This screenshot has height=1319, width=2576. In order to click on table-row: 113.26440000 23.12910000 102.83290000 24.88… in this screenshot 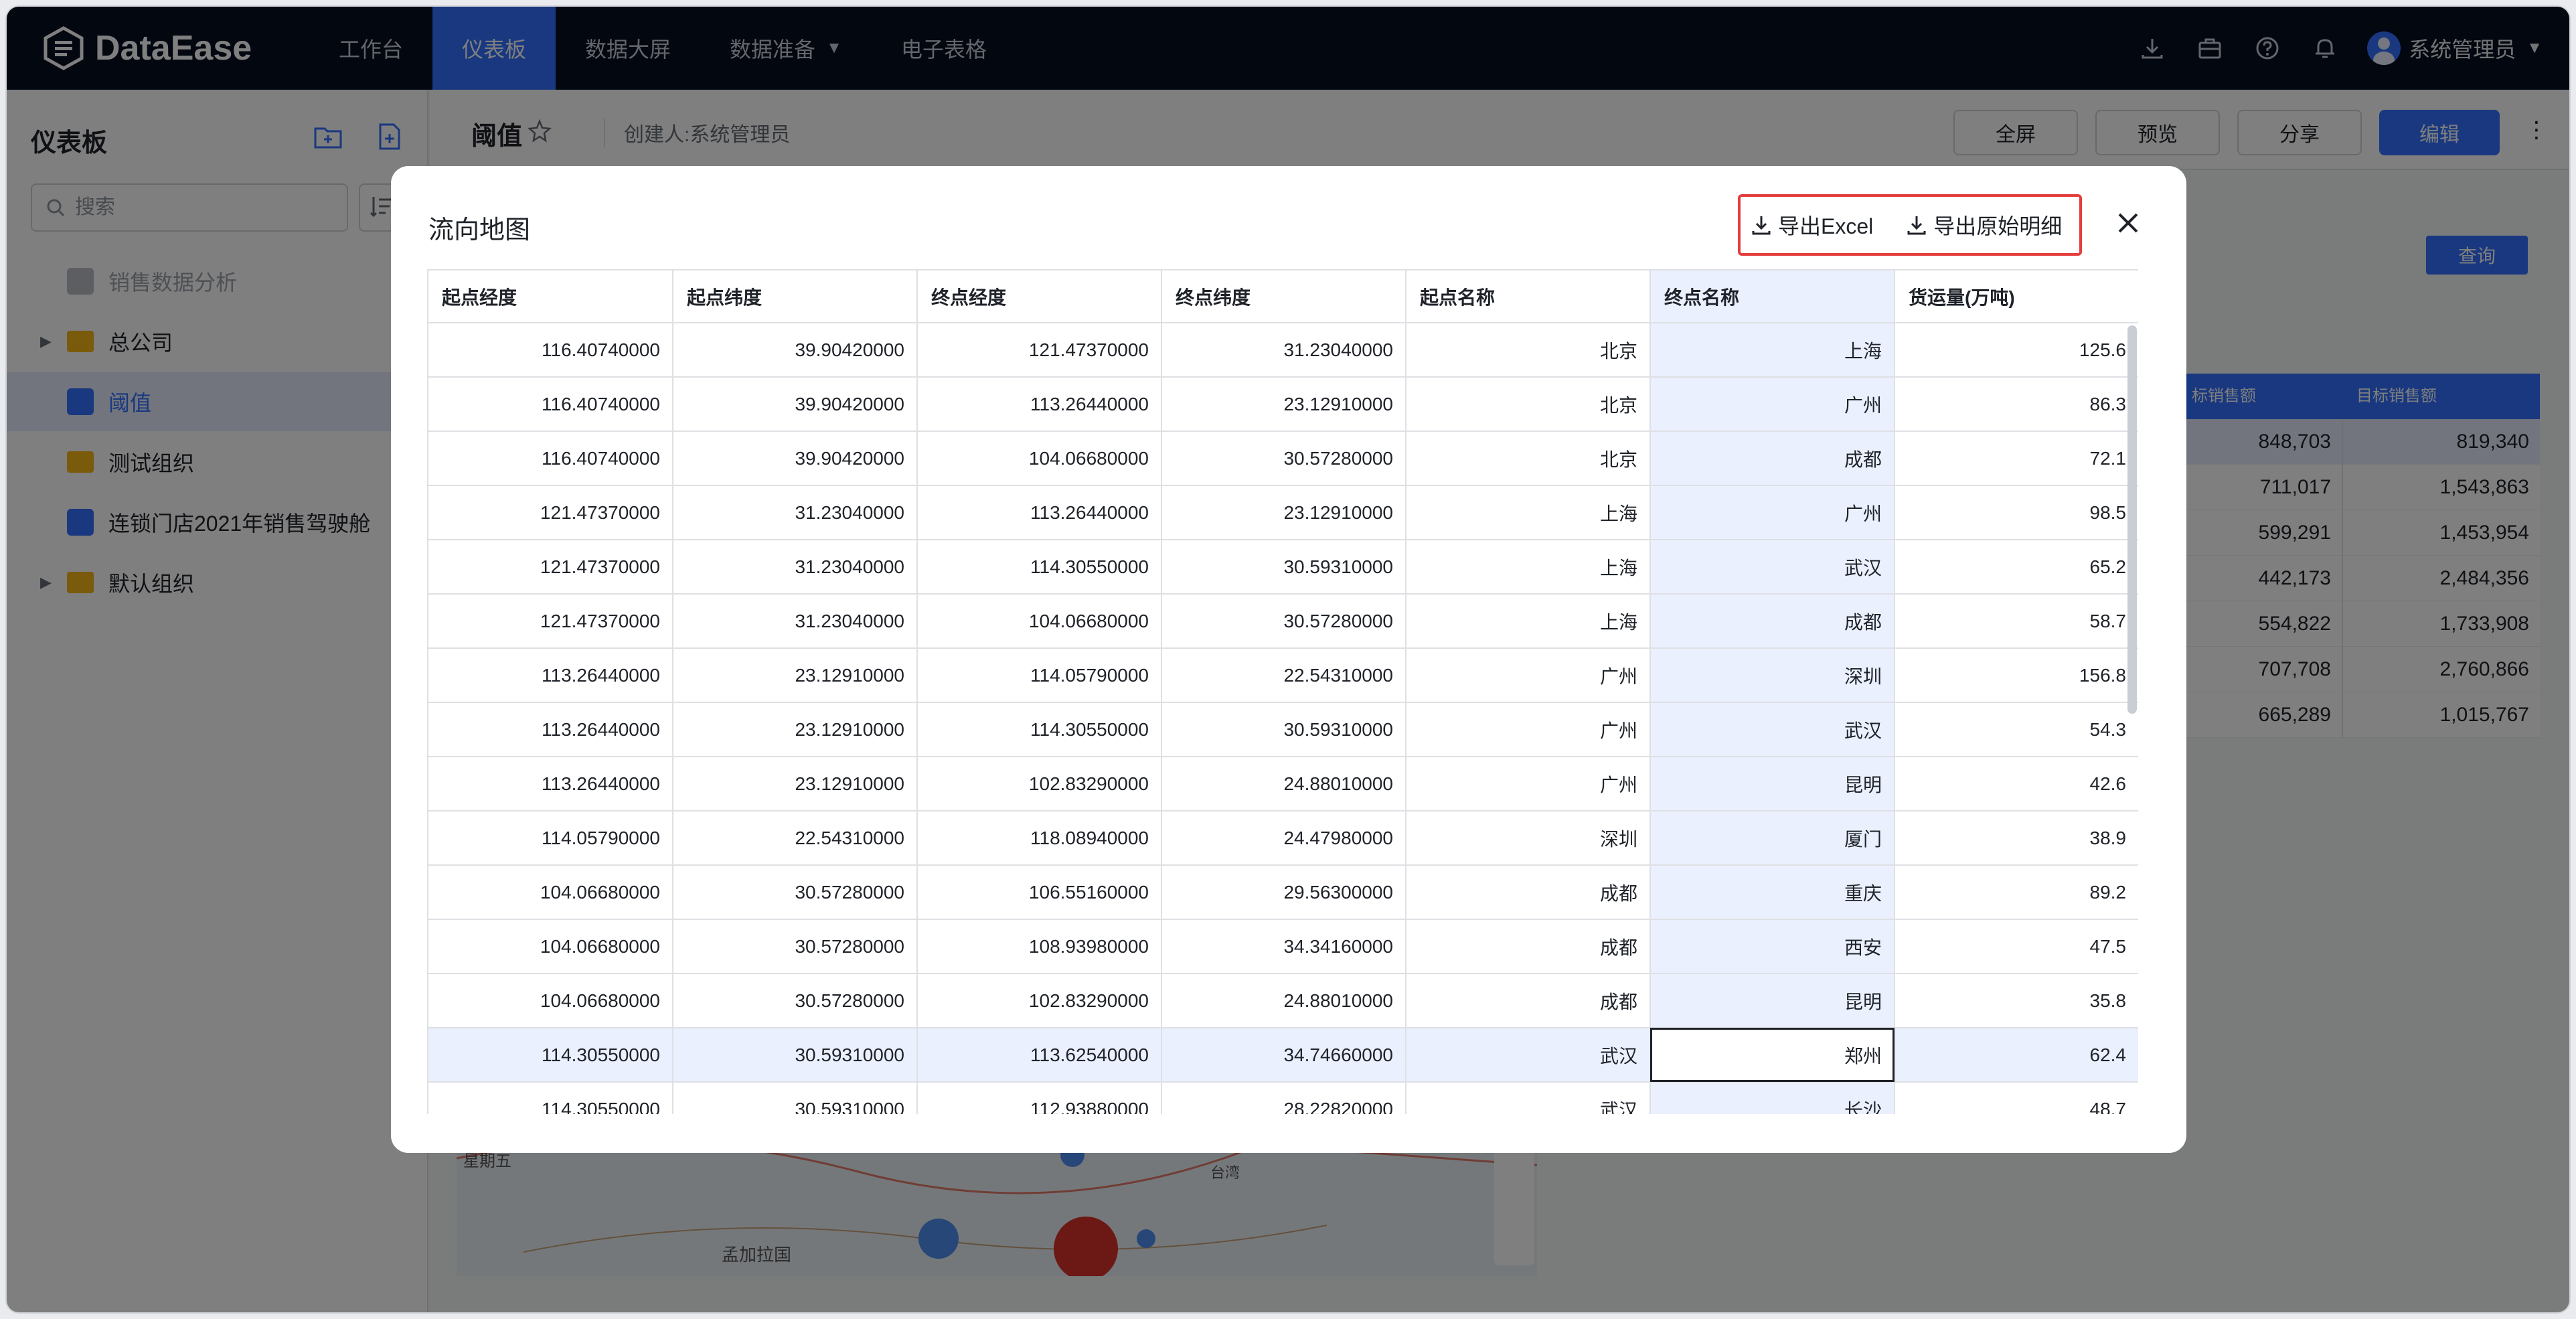, I will do `click(1283, 784)`.